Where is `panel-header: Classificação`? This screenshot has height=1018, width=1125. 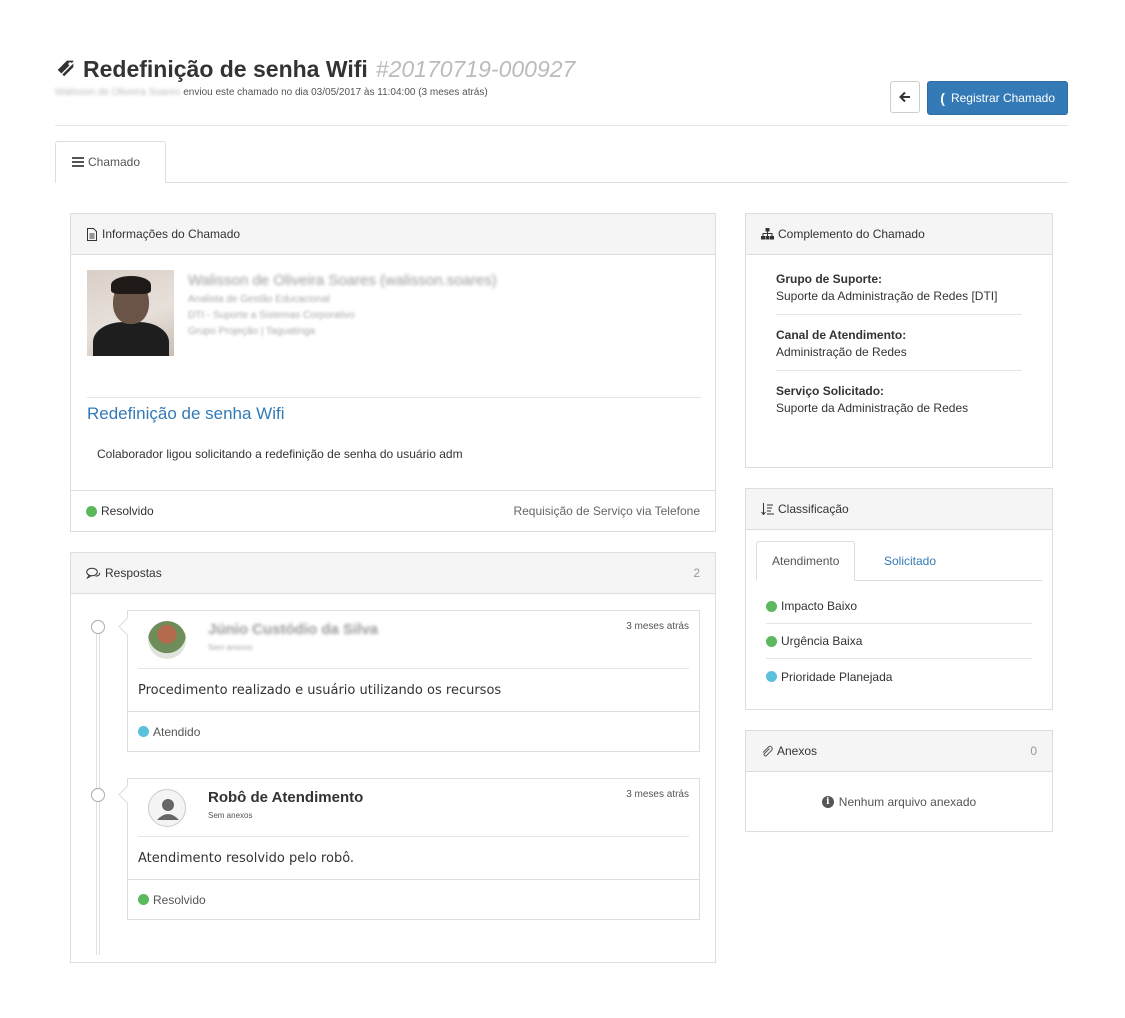
panel-header: Classificação is located at coordinates (899, 509).